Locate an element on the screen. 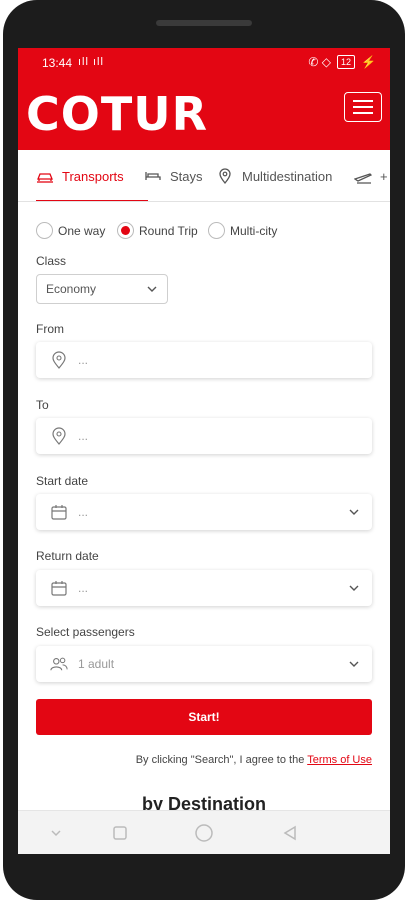 Image resolution: width=408 pixels, height=900 pixels. status-right: ✆ ◇ 12 ⚡ is located at coordinates (342, 62).